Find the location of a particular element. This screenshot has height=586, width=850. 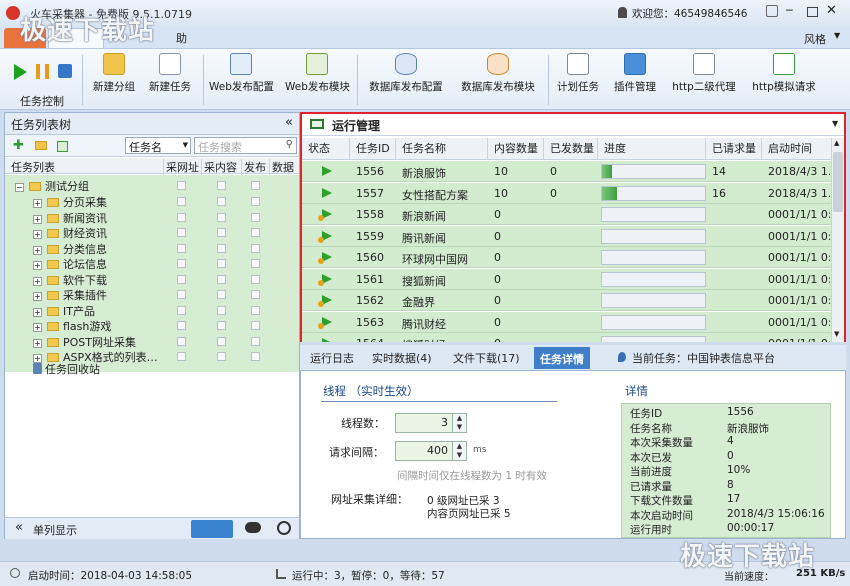

tree-item: + 软件下载 is located at coordinates (152, 279).